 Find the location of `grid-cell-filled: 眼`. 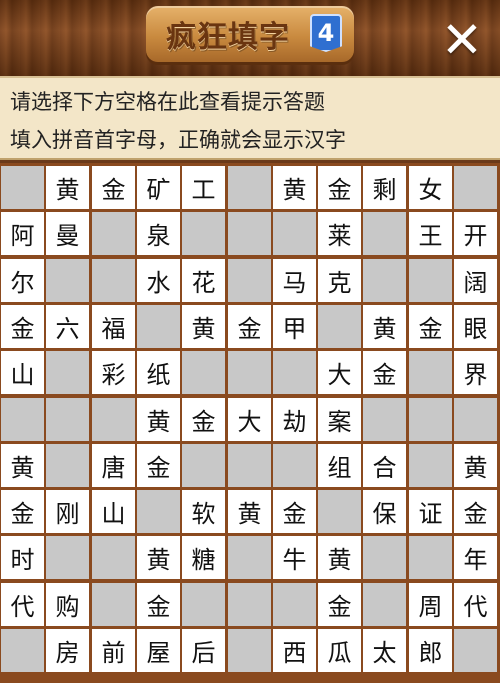

grid-cell-filled: 眼 is located at coordinates (475, 326).